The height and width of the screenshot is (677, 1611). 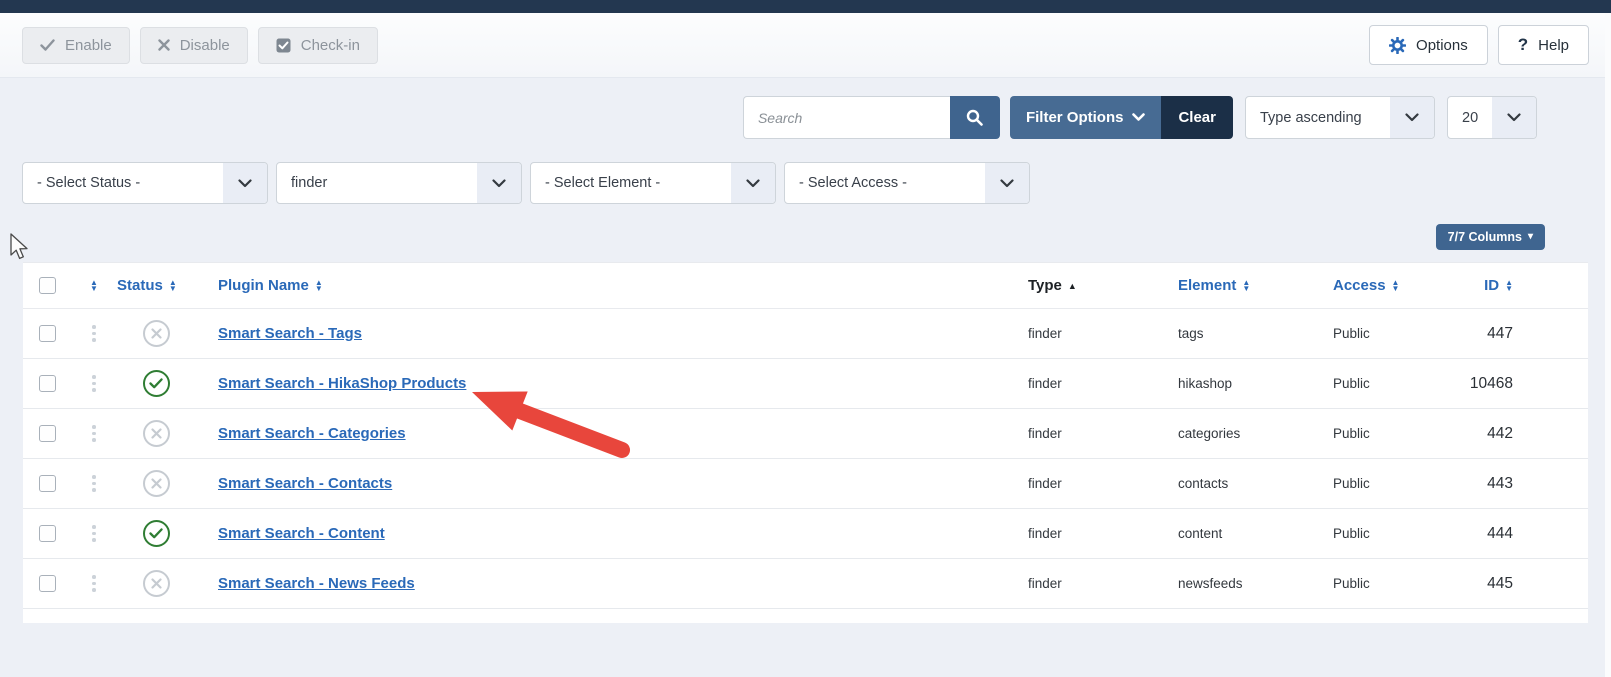 What do you see at coordinates (1500, 333) in the screenshot?
I see `id-cell: 447` at bounding box center [1500, 333].